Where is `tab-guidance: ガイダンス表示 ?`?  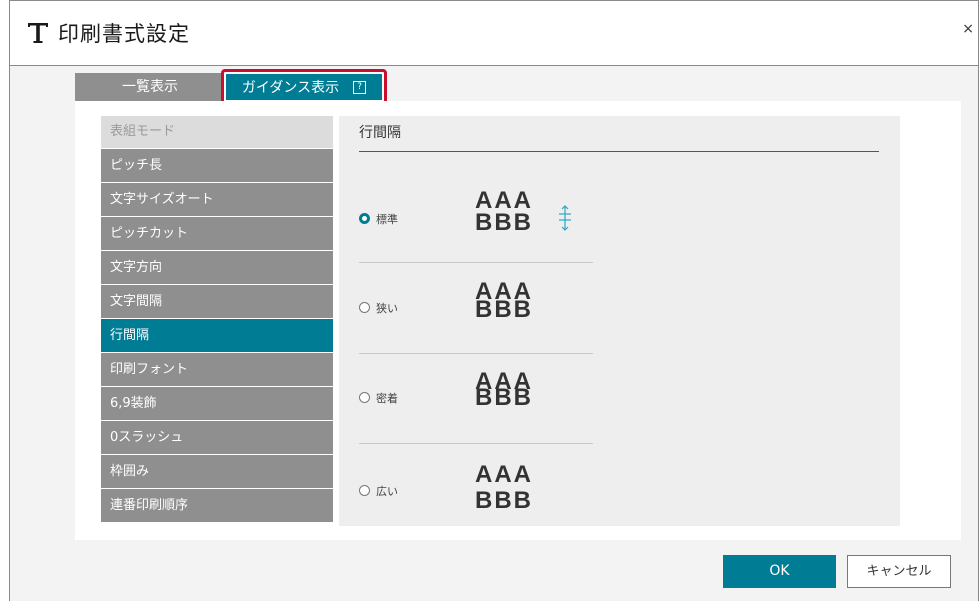 tab-guidance: ガイダンス表示 ? is located at coordinates (304, 87).